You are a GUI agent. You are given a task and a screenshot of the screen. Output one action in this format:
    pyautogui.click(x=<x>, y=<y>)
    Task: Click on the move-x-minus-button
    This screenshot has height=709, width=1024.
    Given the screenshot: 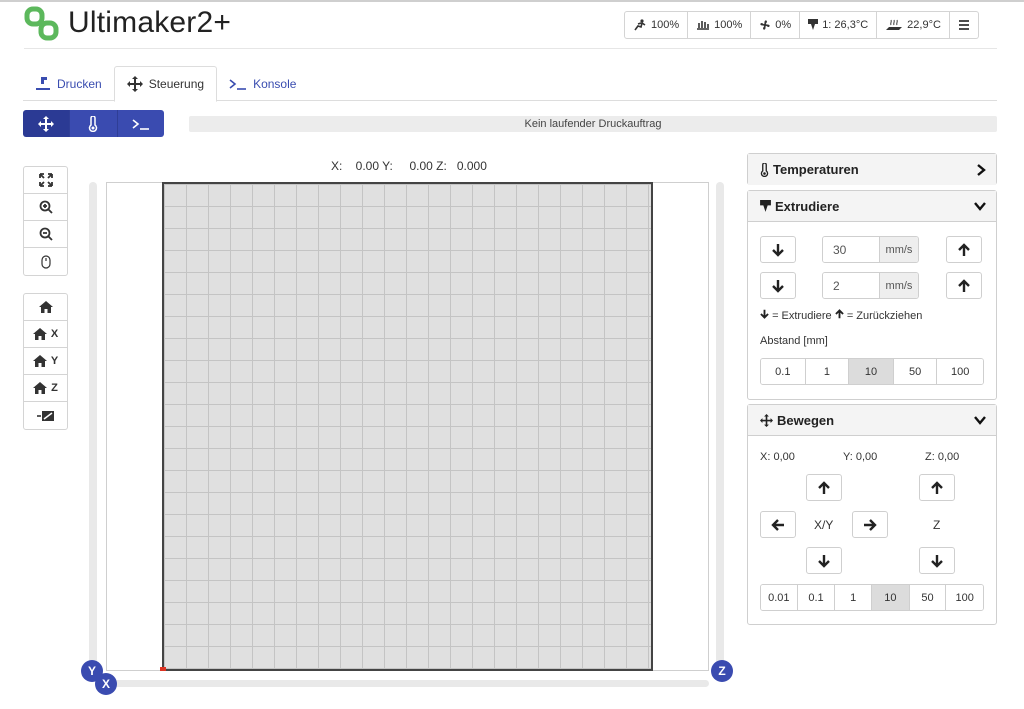 What is the action you would take?
    pyautogui.click(x=778, y=524)
    